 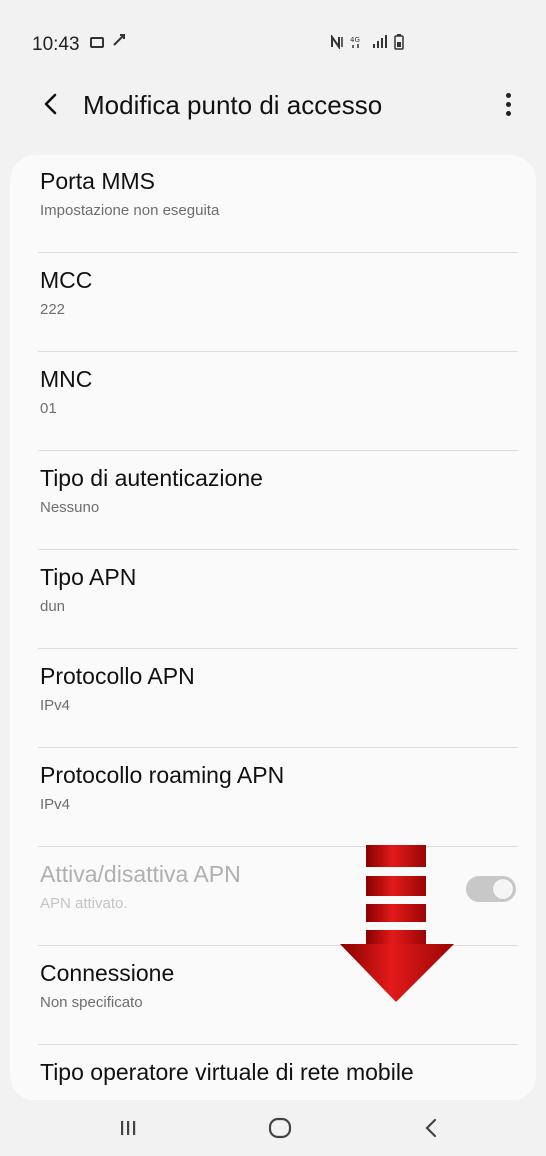 I want to click on 4g-icon: 4G, so click(x=358, y=44).